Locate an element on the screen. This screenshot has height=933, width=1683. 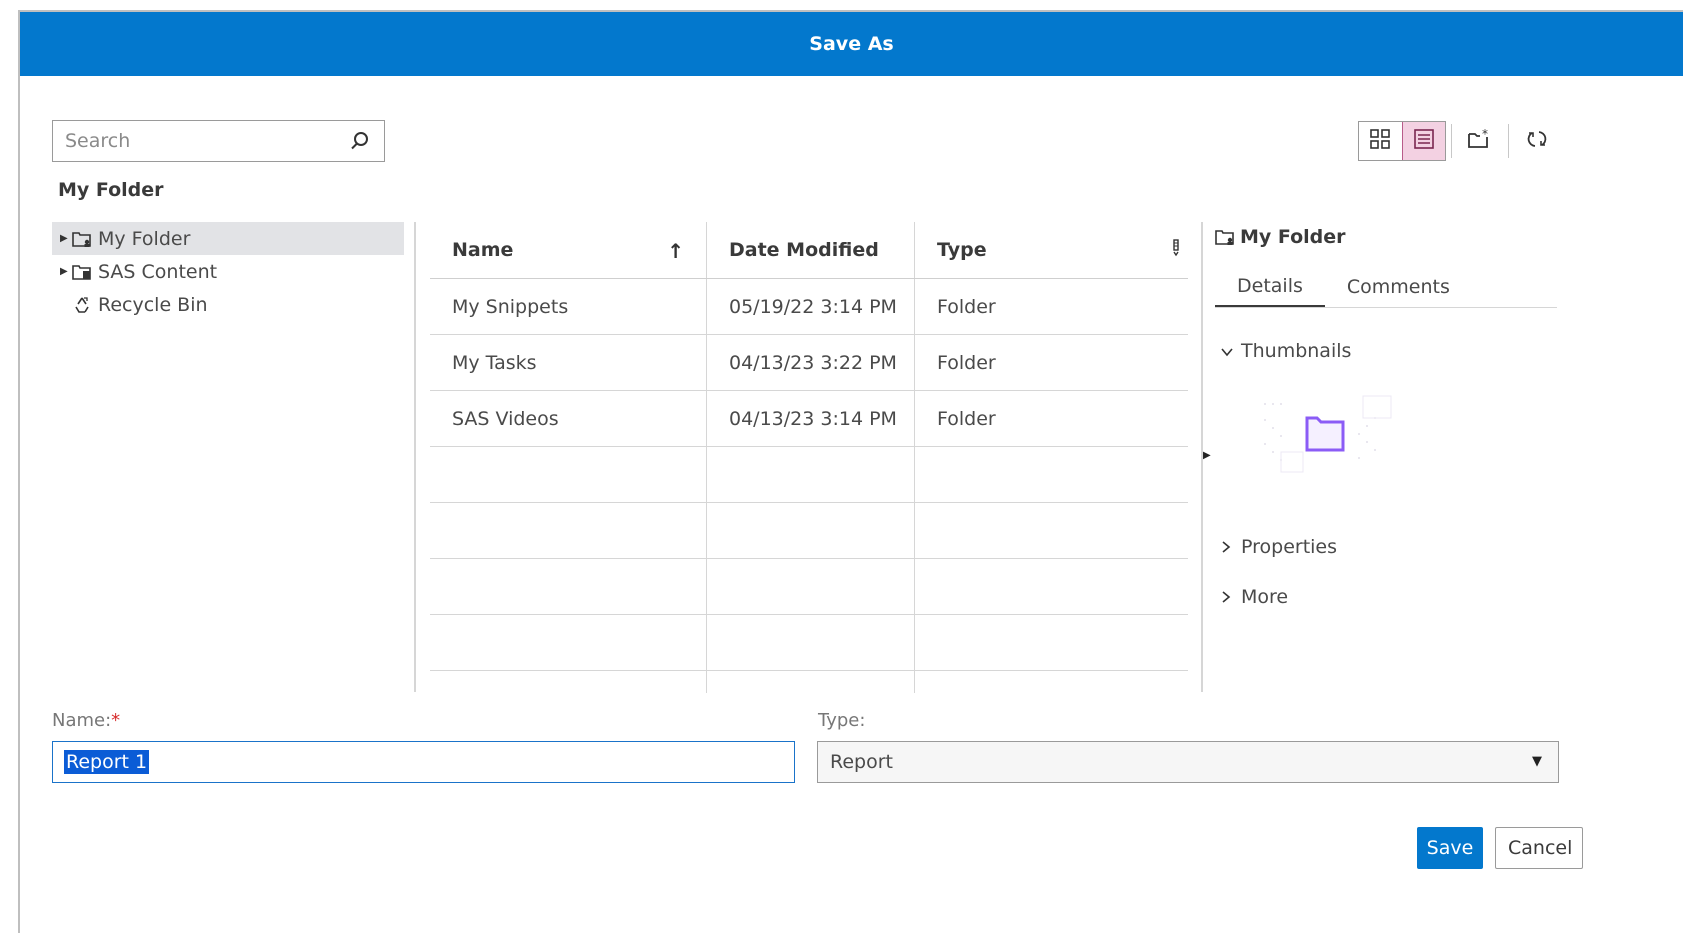
table-row: SAS Videos 04/13/23 3:14 PM Folder is located at coordinates (809, 419).